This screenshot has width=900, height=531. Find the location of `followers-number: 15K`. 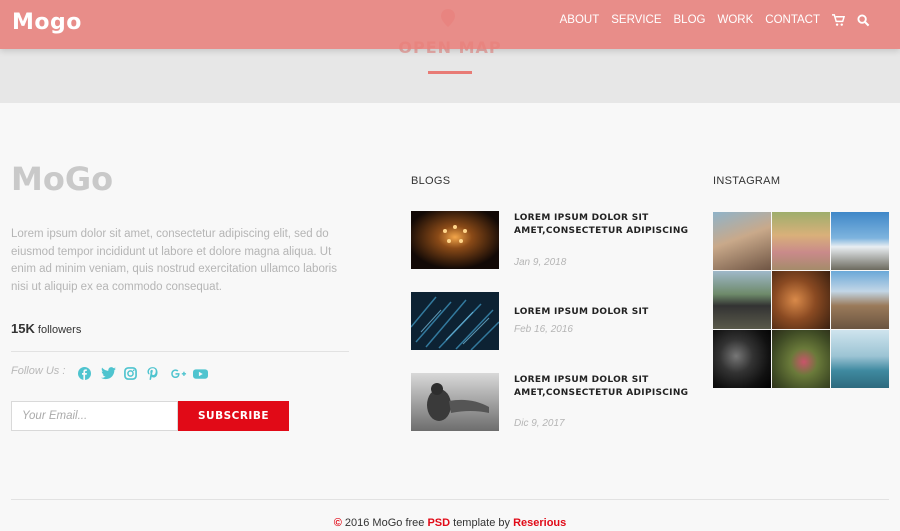

followers-number: 15K is located at coordinates (23, 328).